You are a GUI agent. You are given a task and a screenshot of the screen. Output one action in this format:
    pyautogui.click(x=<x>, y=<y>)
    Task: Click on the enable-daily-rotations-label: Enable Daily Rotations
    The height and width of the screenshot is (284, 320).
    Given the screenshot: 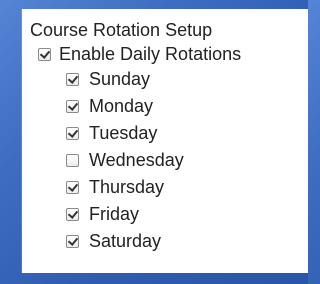 What is the action you would take?
    pyautogui.click(x=150, y=54)
    